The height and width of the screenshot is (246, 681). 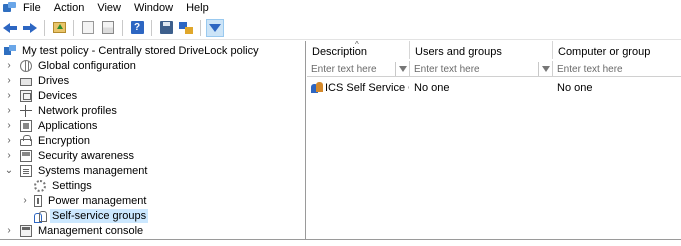 I want to click on help-icon: ?, so click(x=137, y=27).